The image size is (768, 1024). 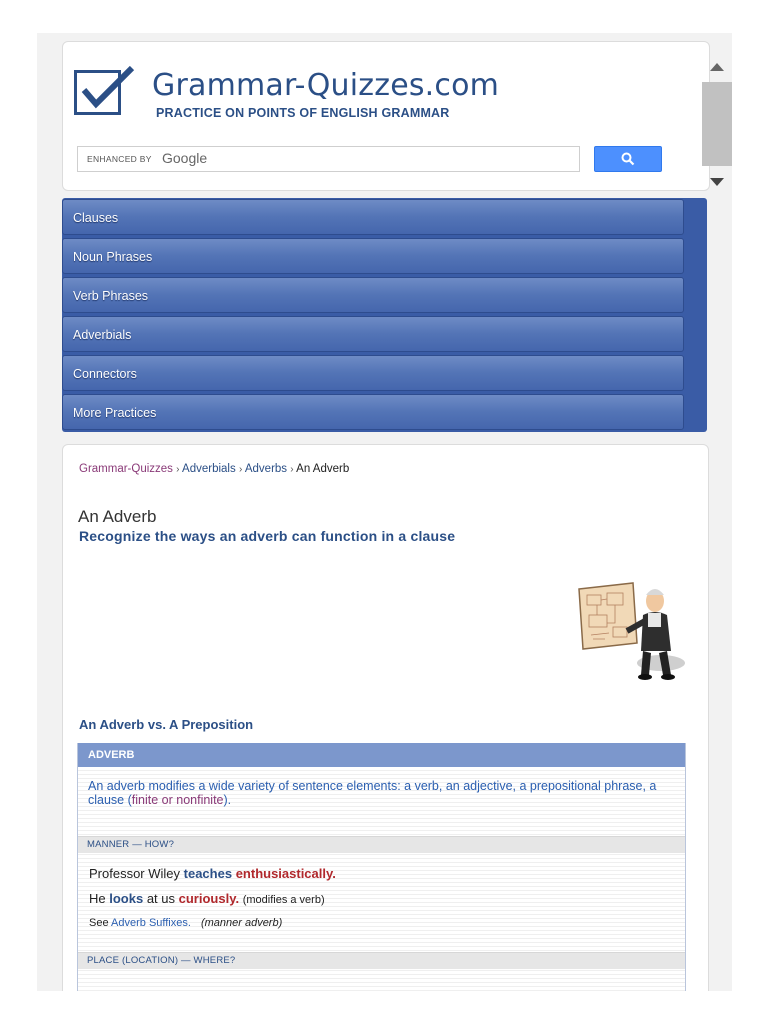 I want to click on search-icon, so click(x=628, y=159).